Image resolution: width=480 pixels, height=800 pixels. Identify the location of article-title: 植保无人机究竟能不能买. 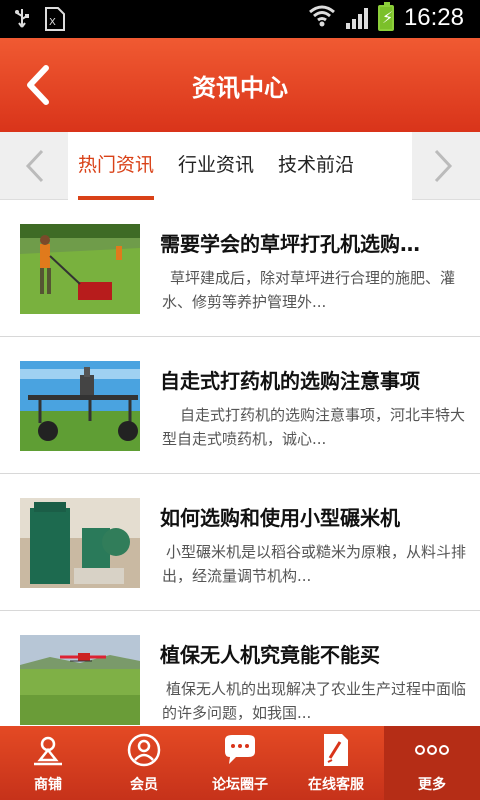
(270, 655).